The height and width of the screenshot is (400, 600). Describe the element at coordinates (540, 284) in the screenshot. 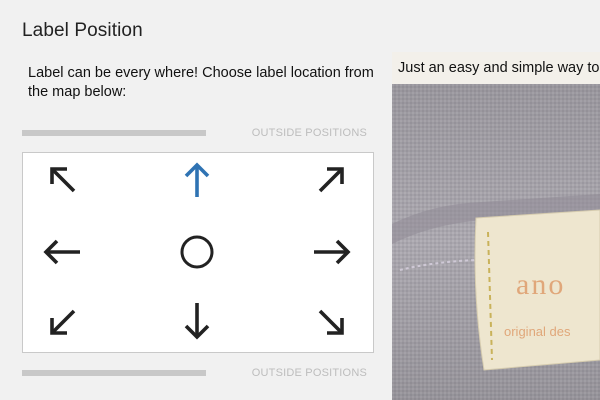

I see `tag-brand-text: ano` at that location.